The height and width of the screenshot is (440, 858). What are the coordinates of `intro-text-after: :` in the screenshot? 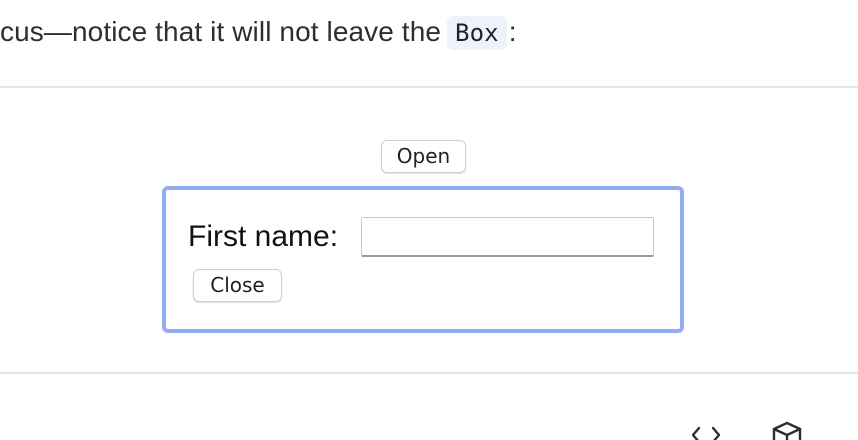 It's located at (512, 31).